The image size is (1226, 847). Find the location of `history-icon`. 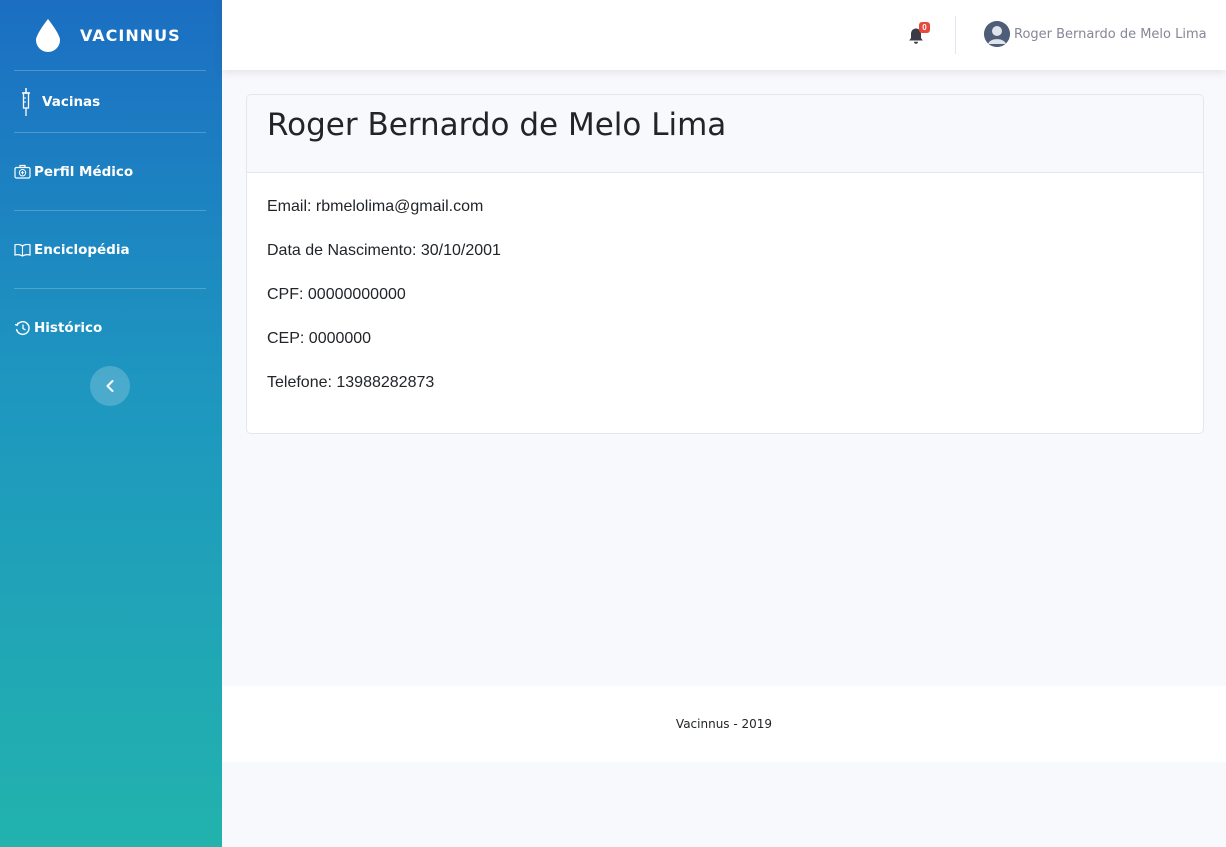

history-icon is located at coordinates (22, 328).